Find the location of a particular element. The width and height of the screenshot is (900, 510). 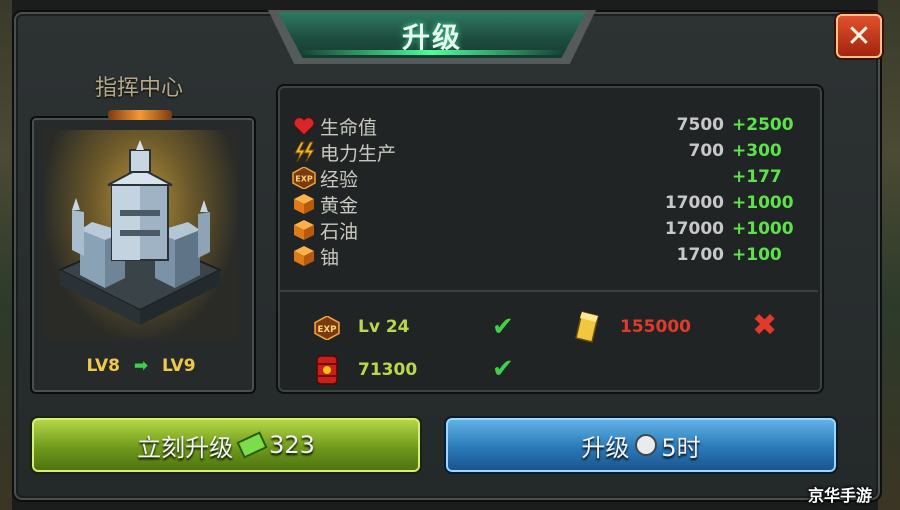

upgrade-label: 升级 is located at coordinates (605, 447).